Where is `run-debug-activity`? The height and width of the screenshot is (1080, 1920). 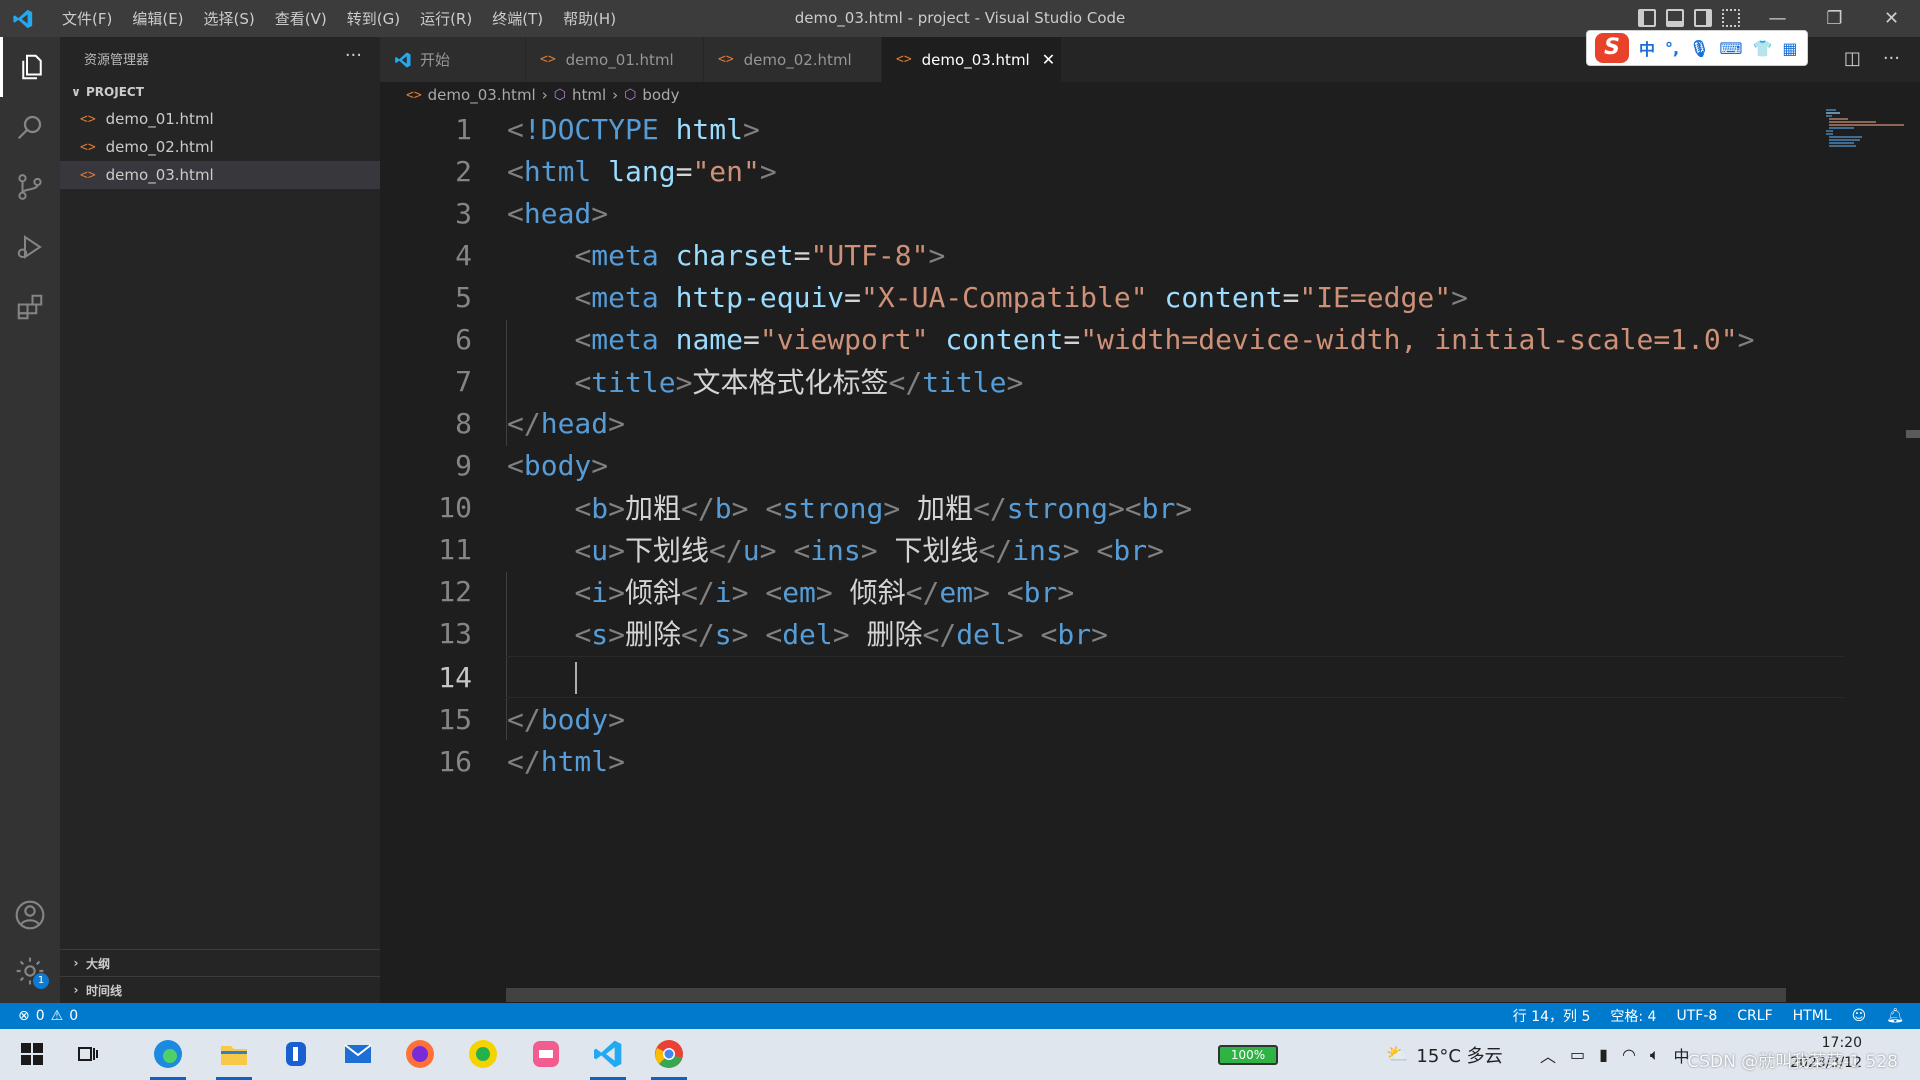 run-debug-activity is located at coordinates (30, 247).